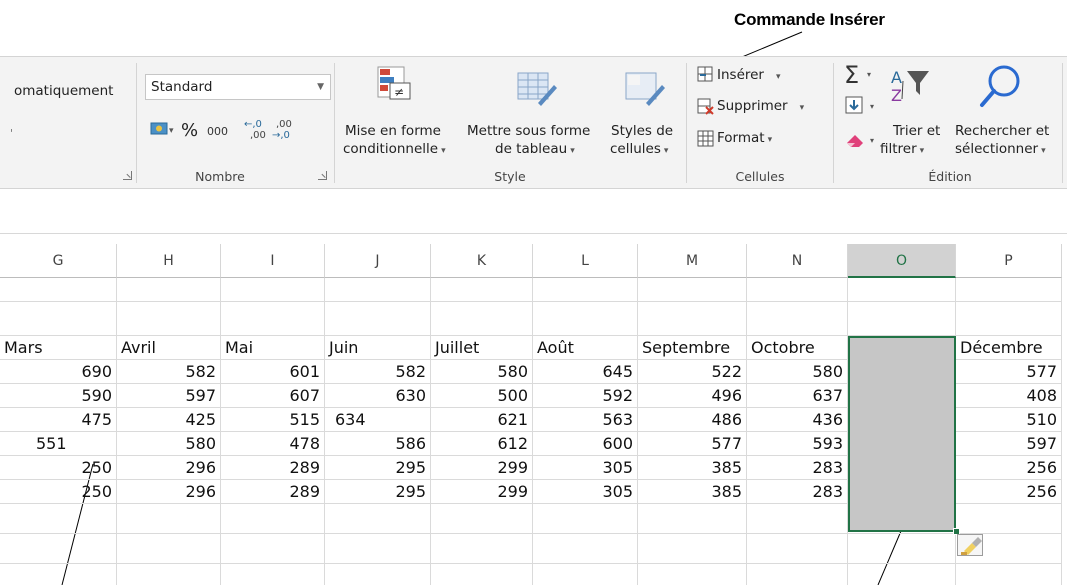 Image resolution: width=1067 pixels, height=585 pixels. I want to click on sort-filter-button: filtrer ▾, so click(902, 149).